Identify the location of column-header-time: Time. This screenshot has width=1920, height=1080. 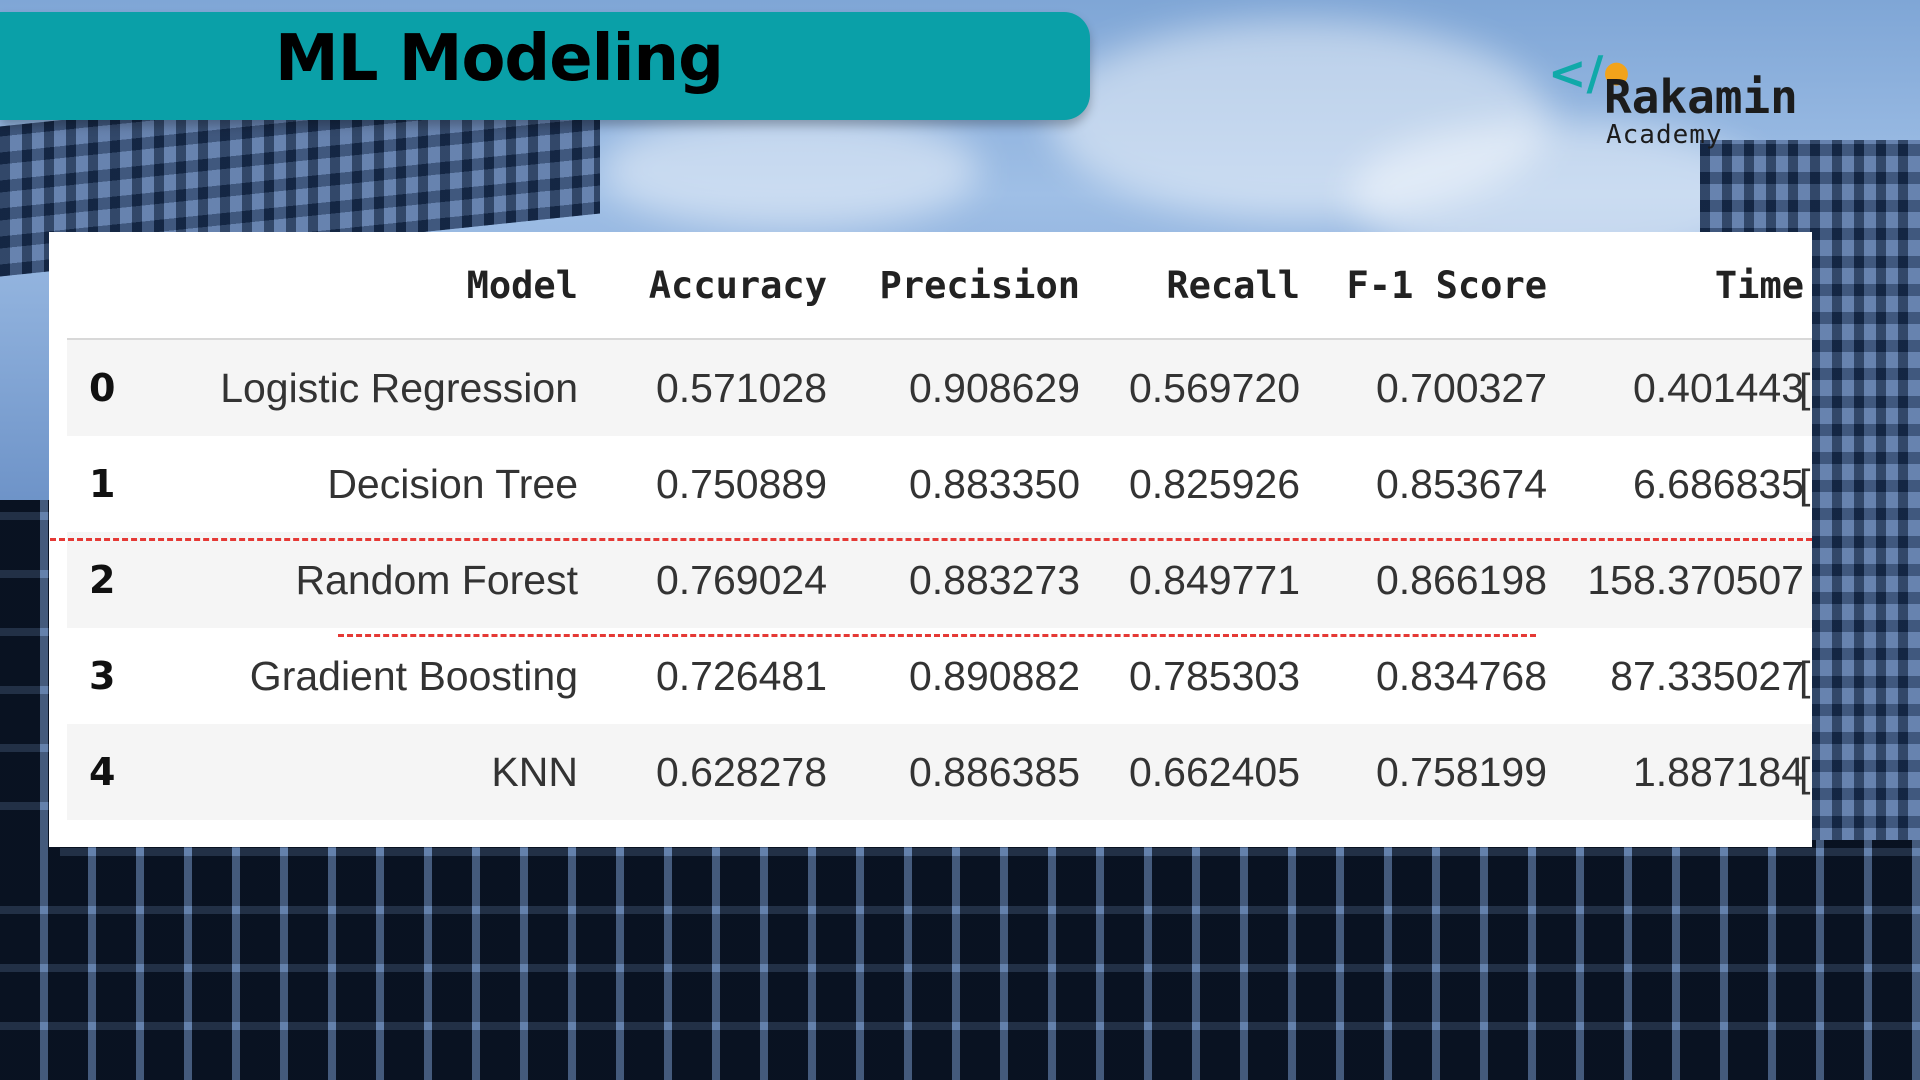
(1759, 285).